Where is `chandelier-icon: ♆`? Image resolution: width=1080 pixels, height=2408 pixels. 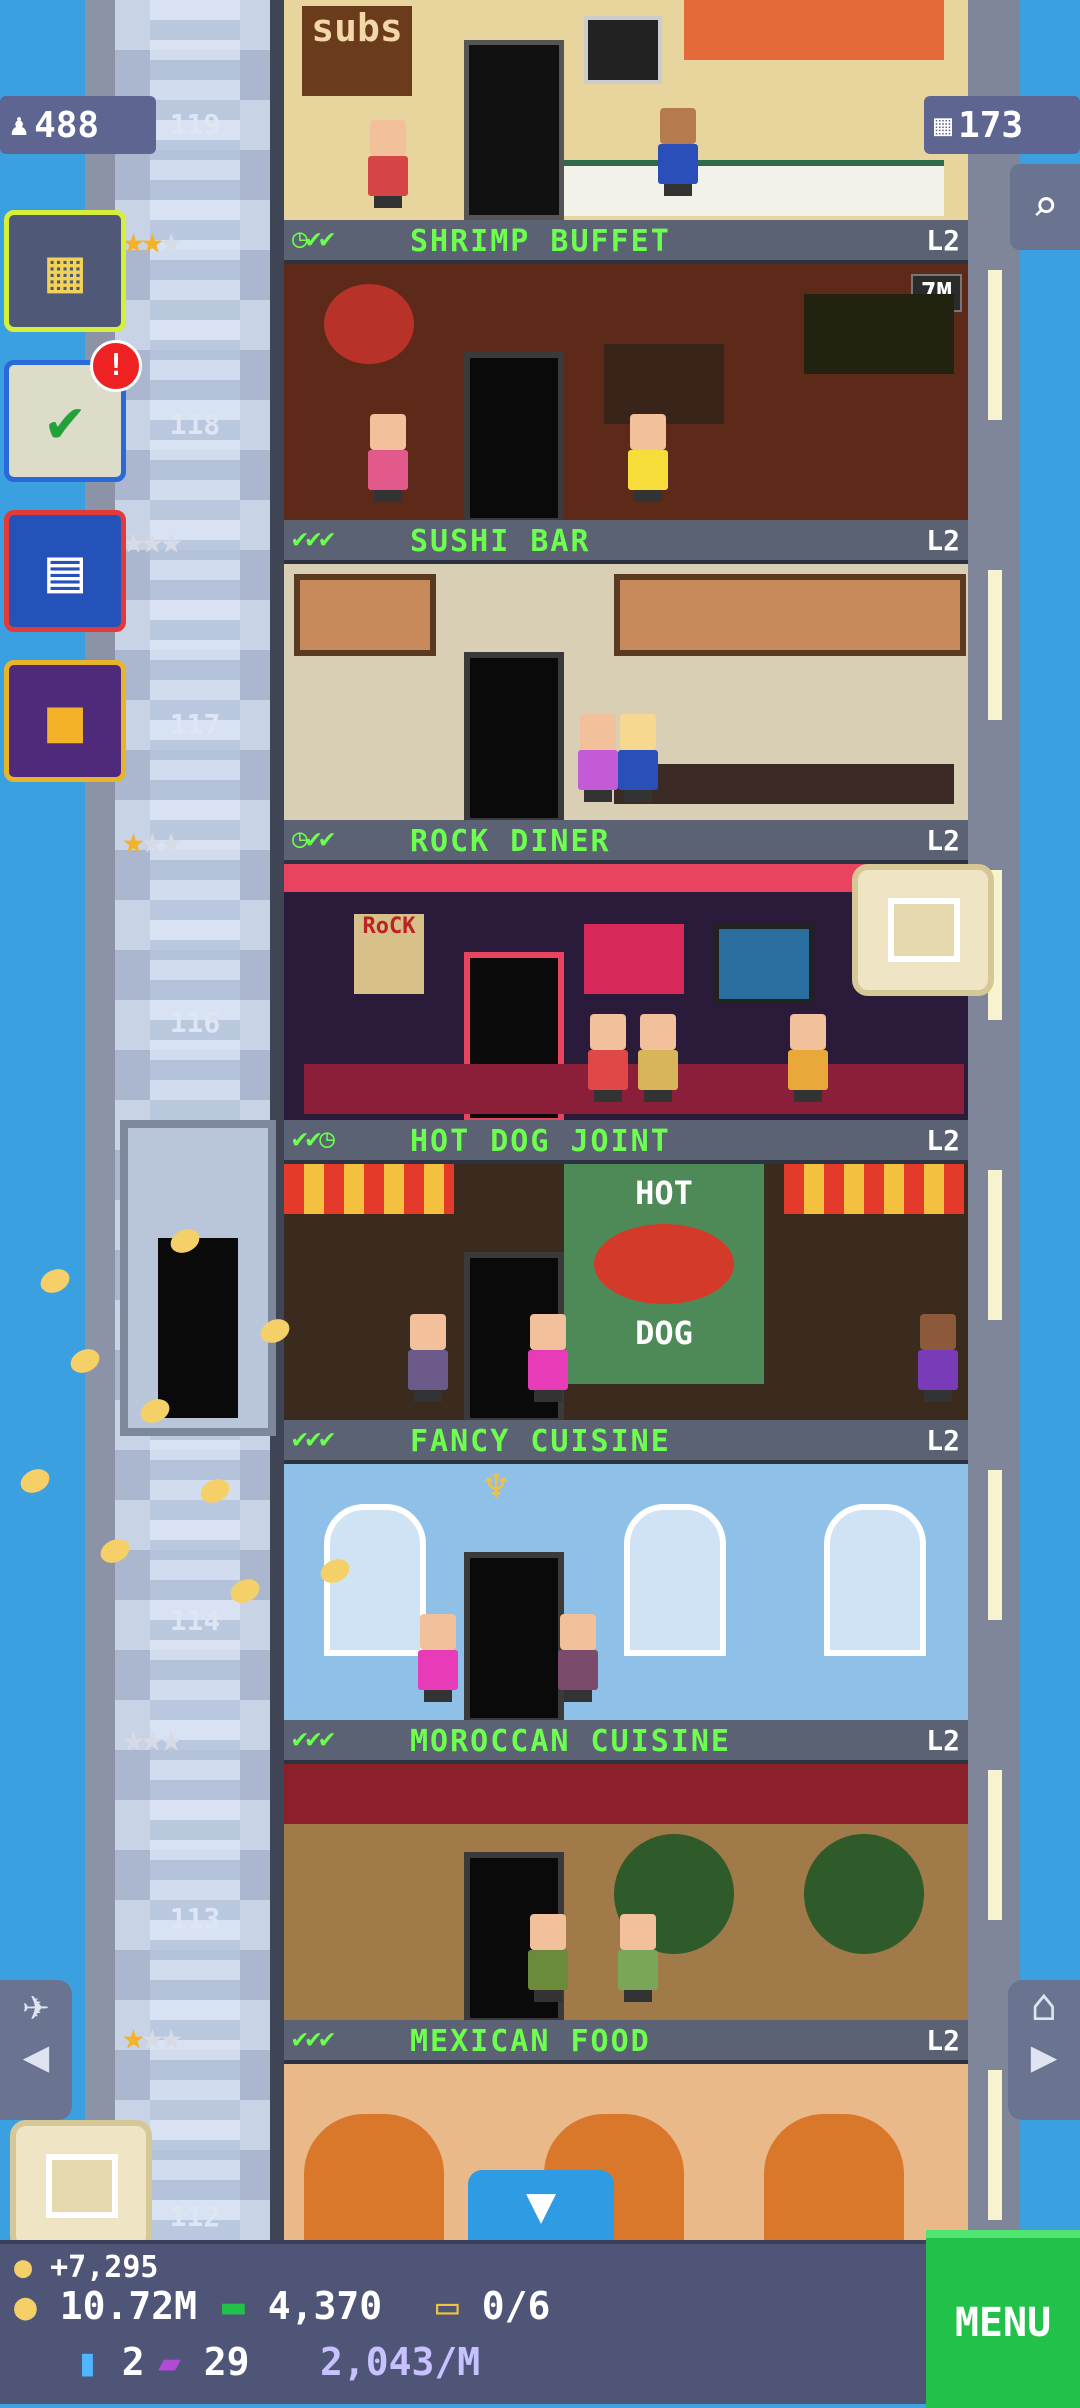
chandelier-icon: ♆ is located at coordinates (496, 1487).